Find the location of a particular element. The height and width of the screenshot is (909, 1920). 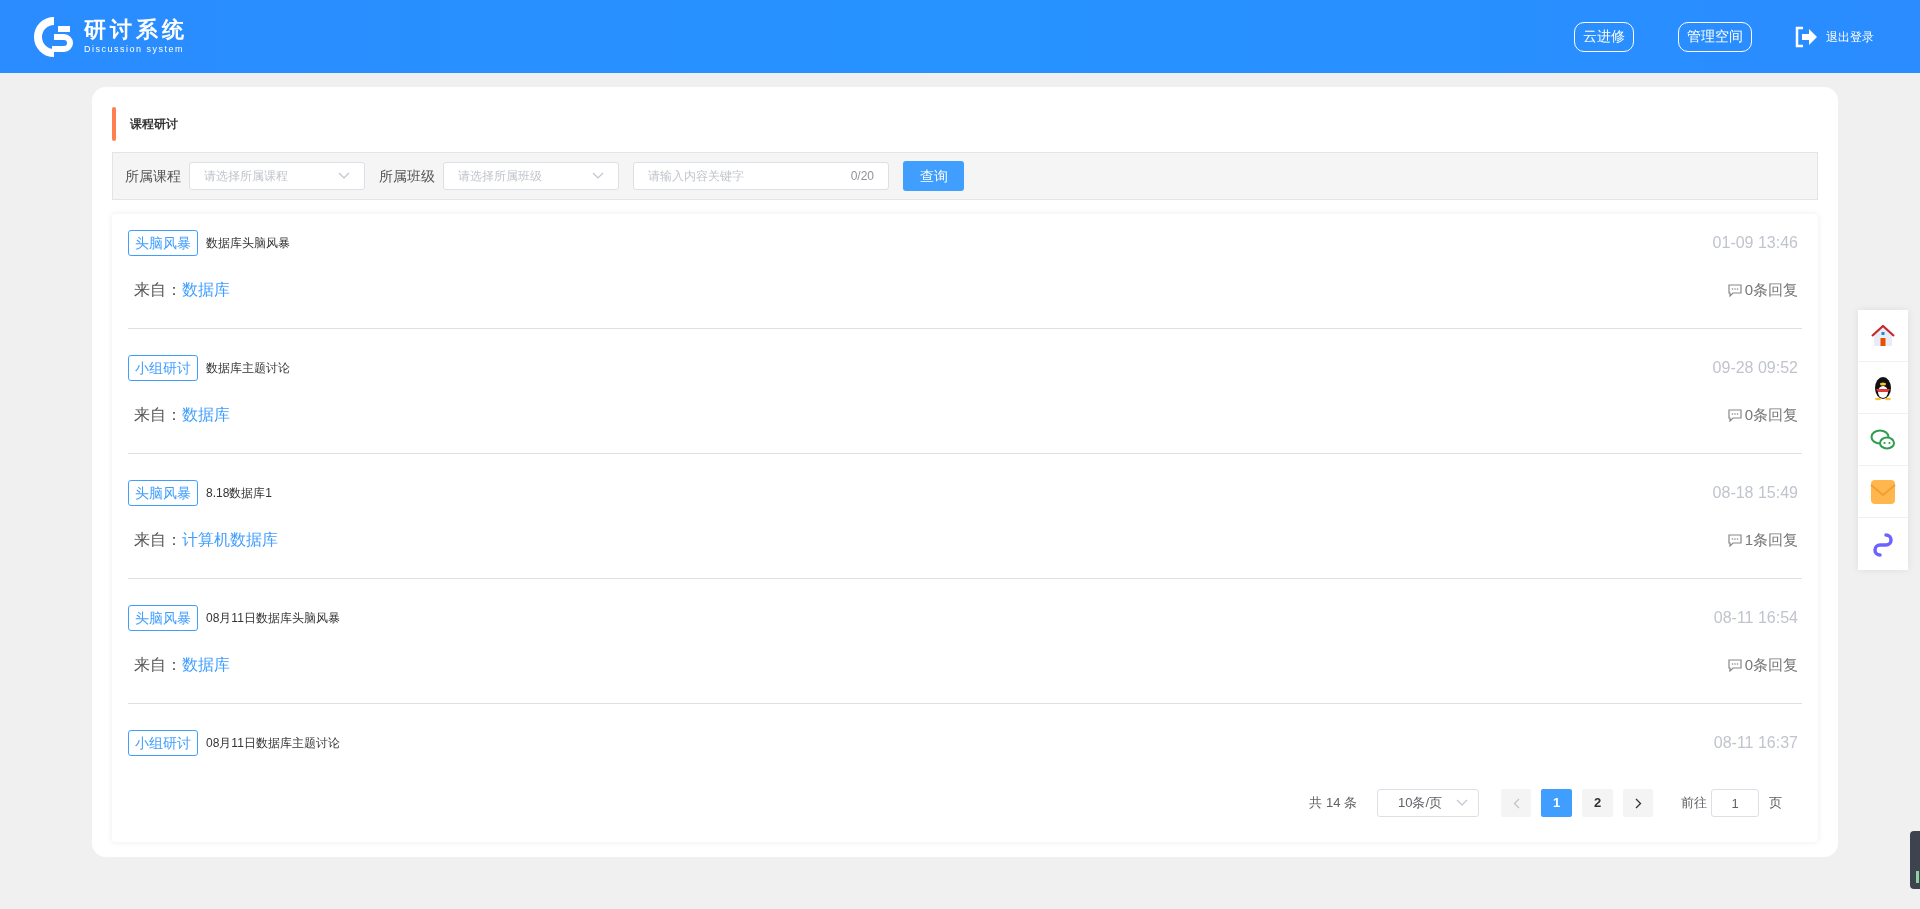

link-icon is located at coordinates (1883, 544).